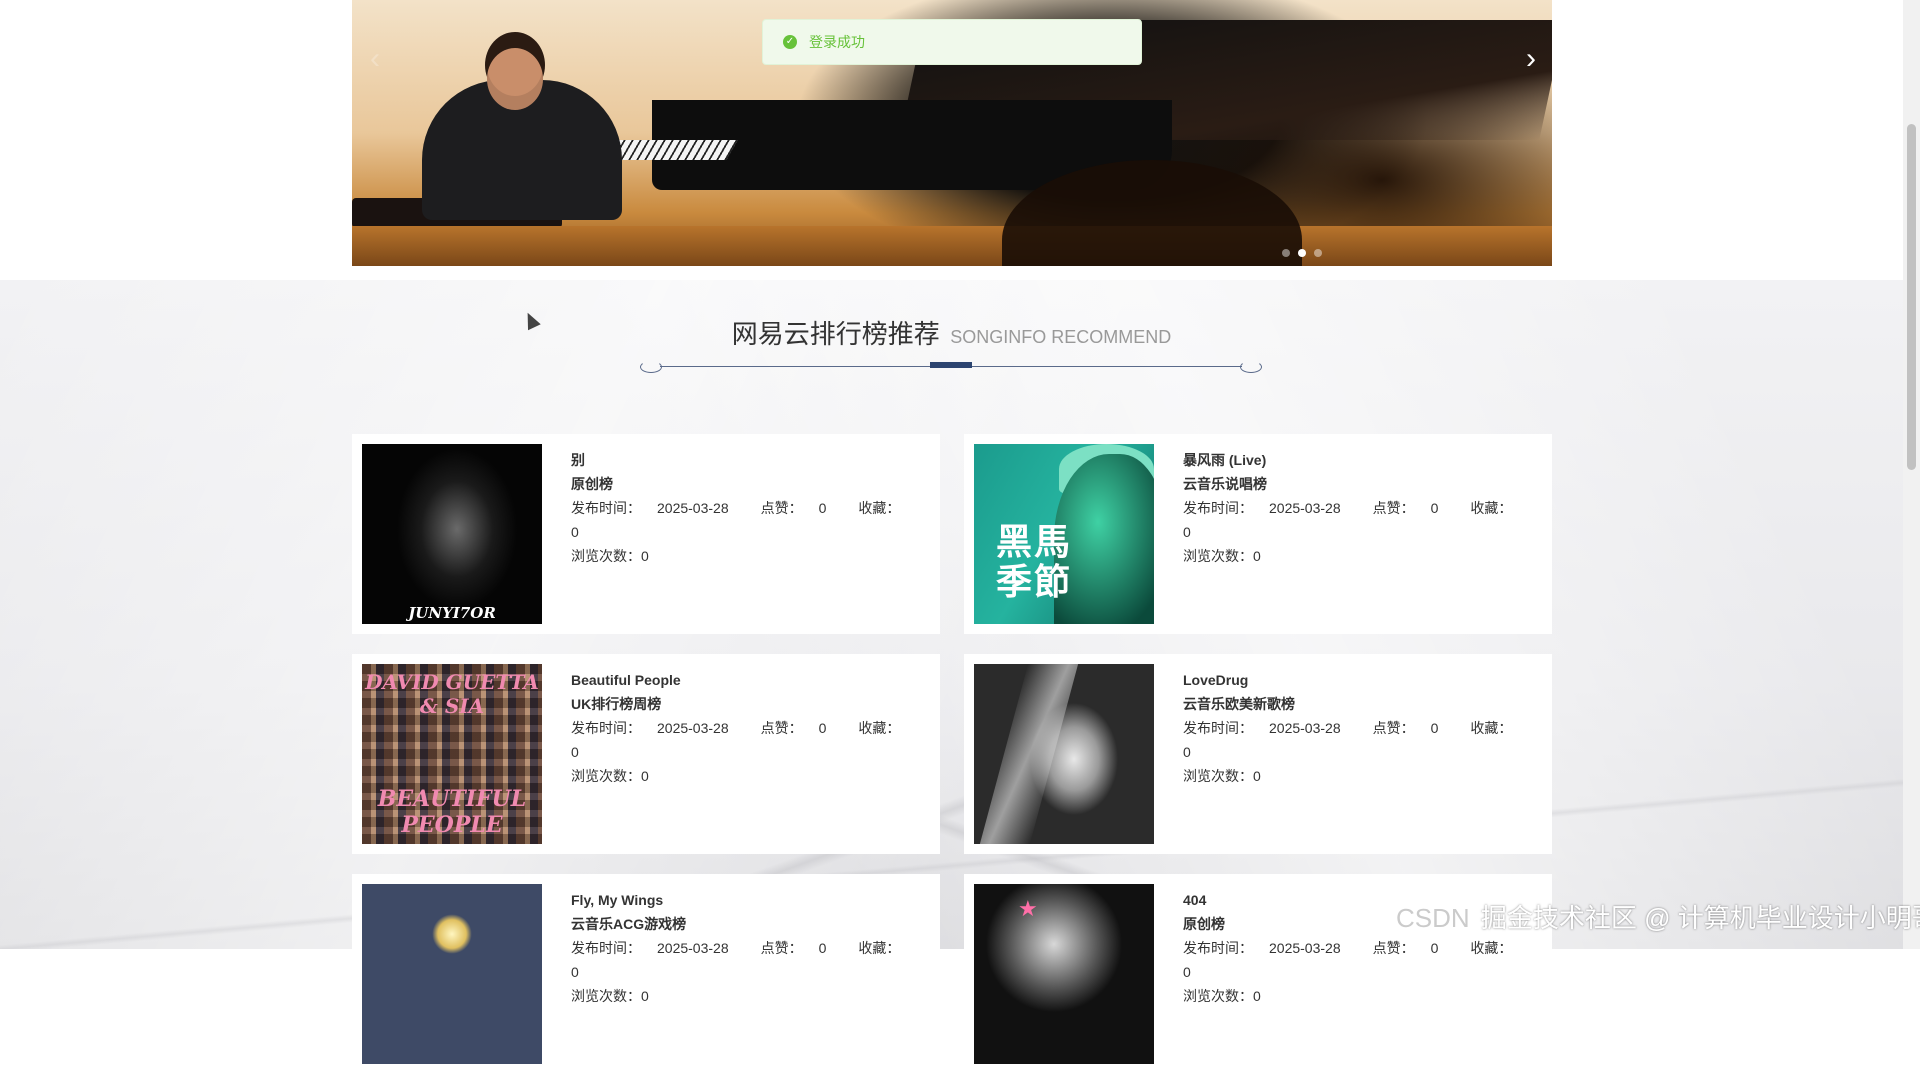 The height and width of the screenshot is (1074, 1920). Describe the element at coordinates (750, 460) in the screenshot. I see `song-name: 别` at that location.